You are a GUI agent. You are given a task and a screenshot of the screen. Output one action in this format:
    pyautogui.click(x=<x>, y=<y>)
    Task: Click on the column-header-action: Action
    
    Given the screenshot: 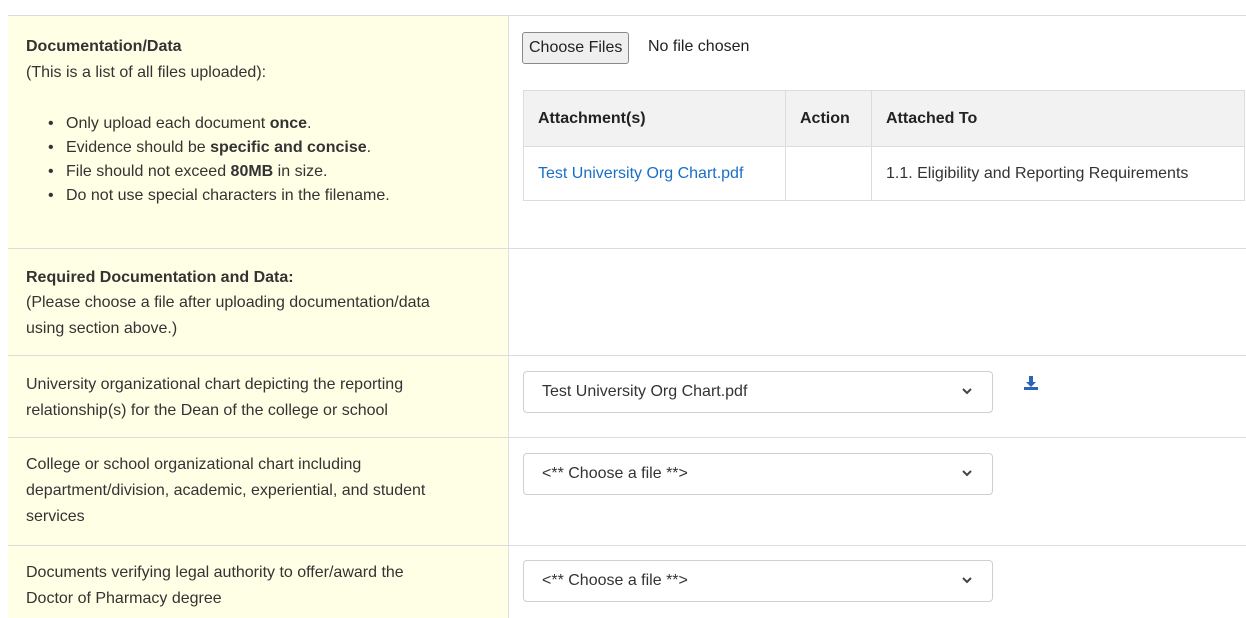 What is the action you would take?
    pyautogui.click(x=828, y=118)
    